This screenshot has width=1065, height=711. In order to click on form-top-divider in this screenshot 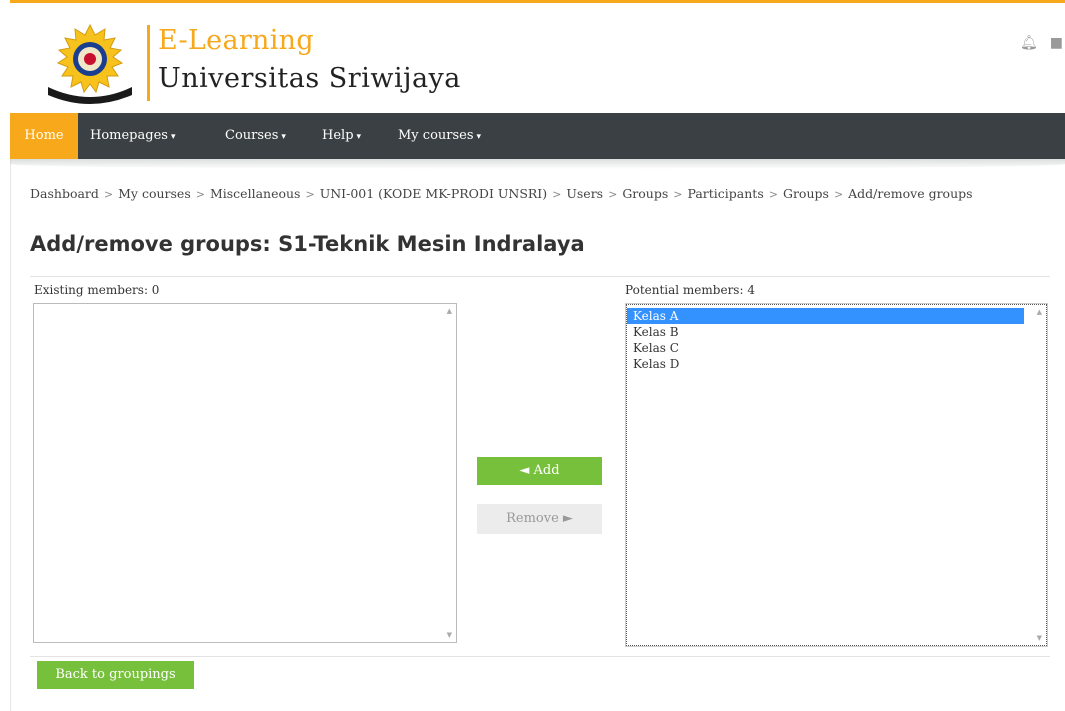, I will do `click(540, 276)`.